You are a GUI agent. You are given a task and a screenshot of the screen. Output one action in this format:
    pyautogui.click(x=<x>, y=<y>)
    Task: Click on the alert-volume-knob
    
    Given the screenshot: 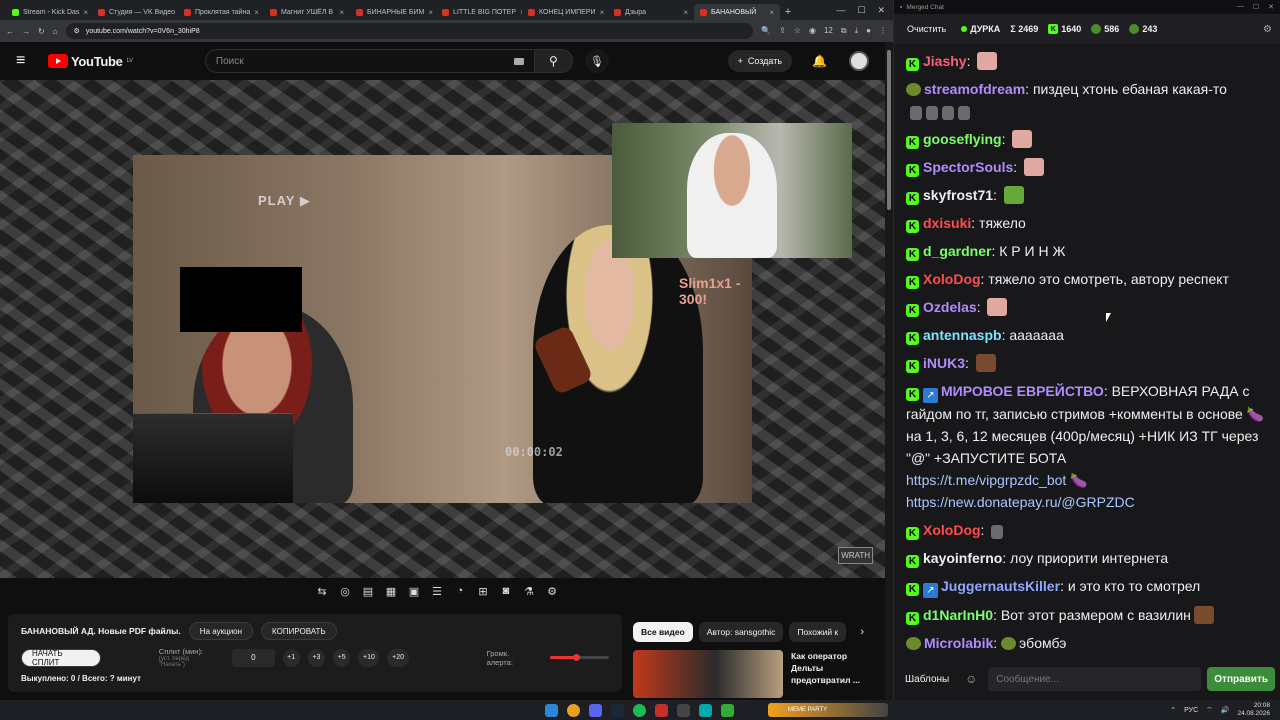 What is the action you would take?
    pyautogui.click(x=577, y=657)
    